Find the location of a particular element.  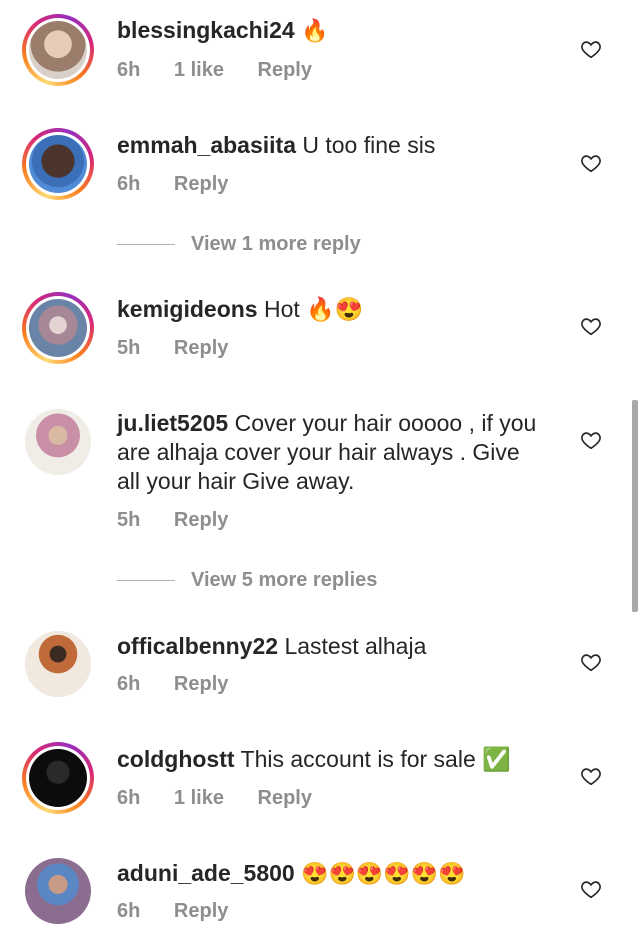

view-more-replies: View 1 more reply is located at coordinates (239, 244).